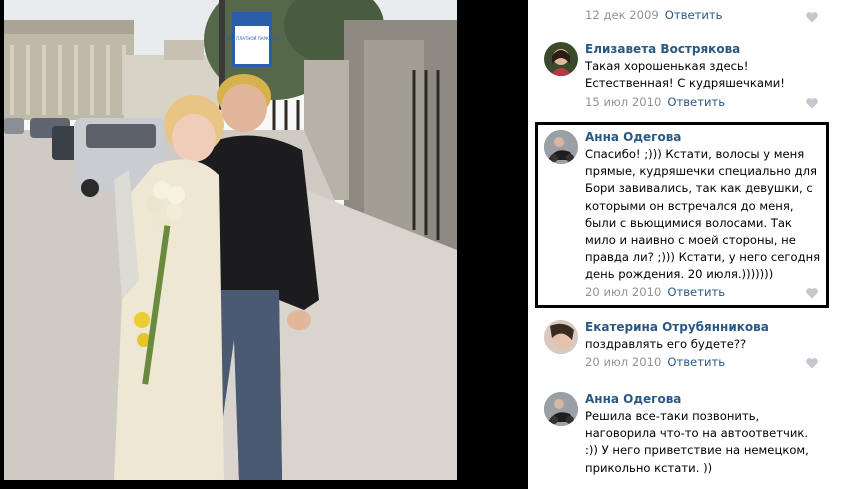  What do you see at coordinates (251, 38) in the screenshot?
I see `street-sign-text: ЗОНА ПЛАТНОЙ ПАРКОВКИ` at bounding box center [251, 38].